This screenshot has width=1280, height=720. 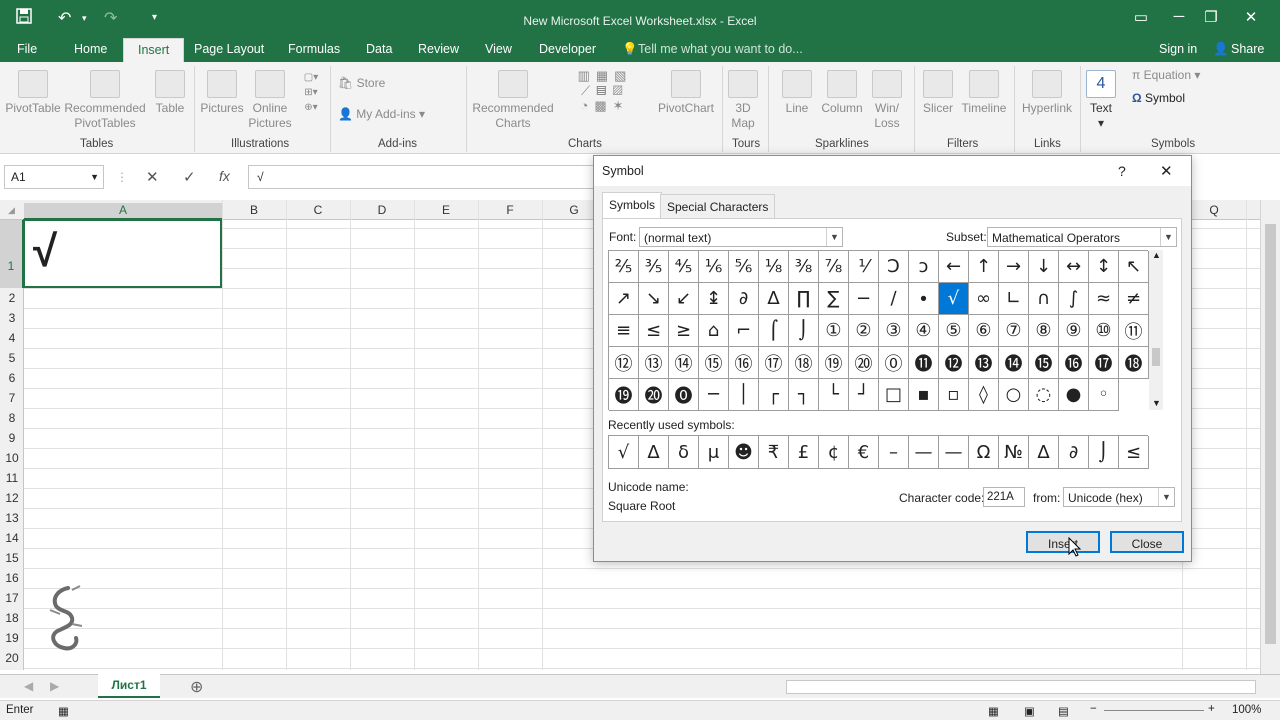 I want to click on symbol-cell: ⅟, so click(x=864, y=267).